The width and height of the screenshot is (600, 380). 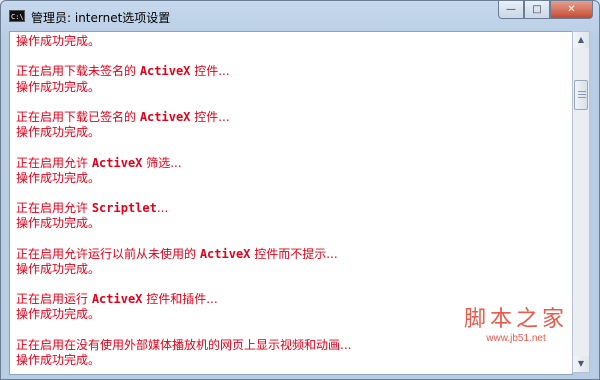 I want to click on arrow-up-icon: ▲, so click(x=581, y=39).